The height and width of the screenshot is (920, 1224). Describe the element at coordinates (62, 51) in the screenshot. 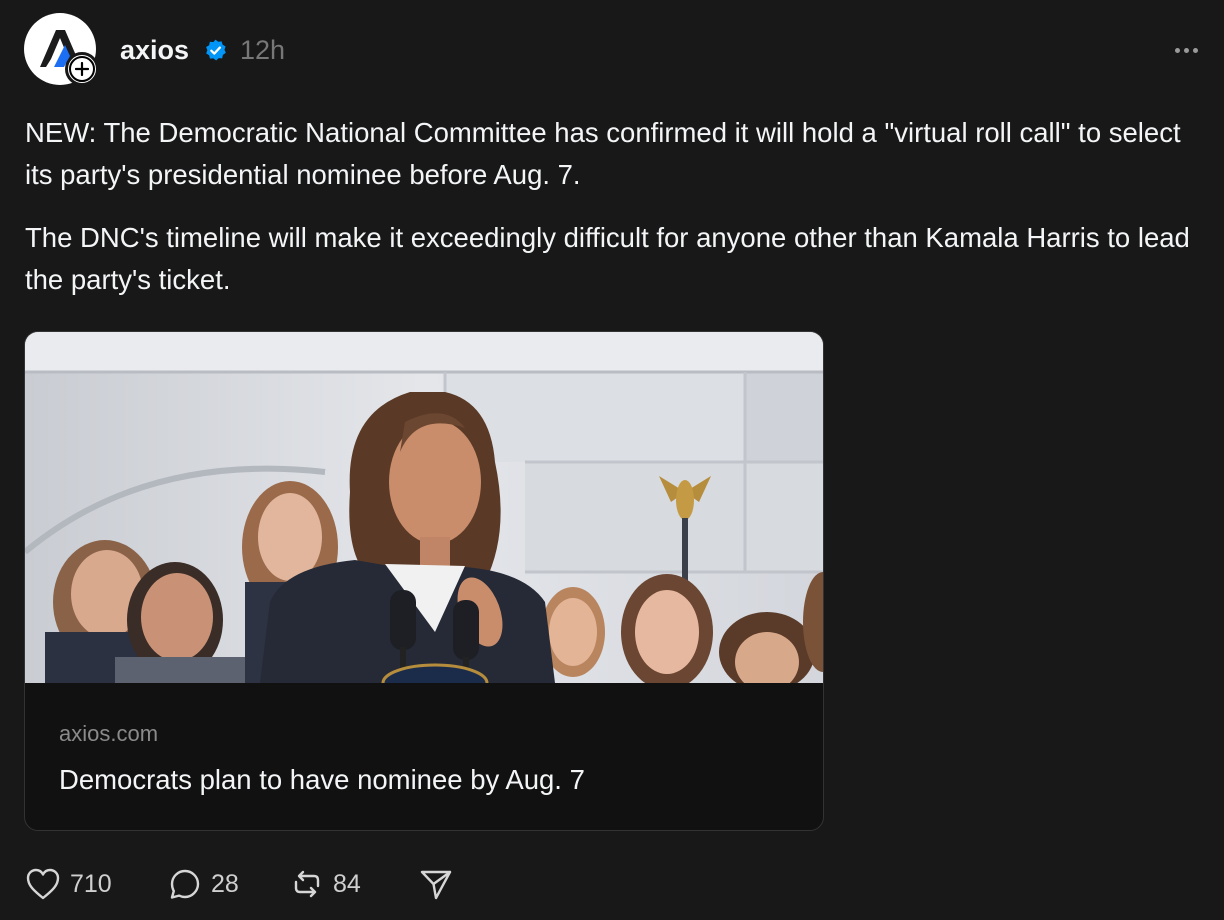

I see `author-avatar-container` at that location.